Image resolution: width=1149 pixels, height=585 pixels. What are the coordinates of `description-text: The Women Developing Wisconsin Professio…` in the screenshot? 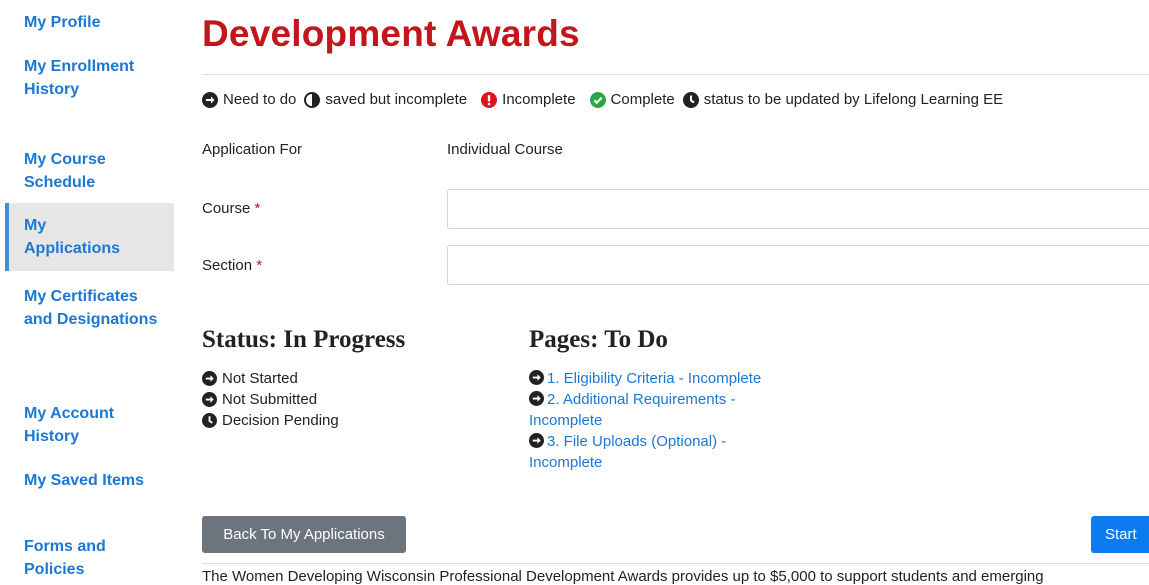 It's located at (623, 576).